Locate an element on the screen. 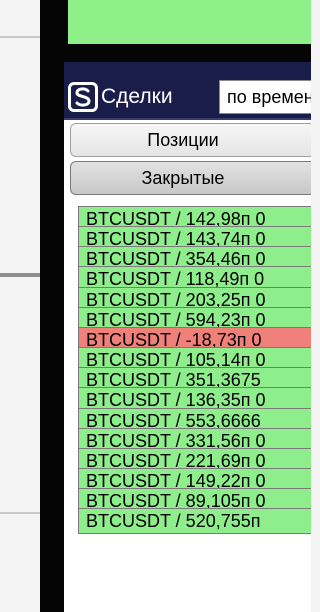  trade-row: BTCUSDT / 520,755п is located at coordinates (194, 521).